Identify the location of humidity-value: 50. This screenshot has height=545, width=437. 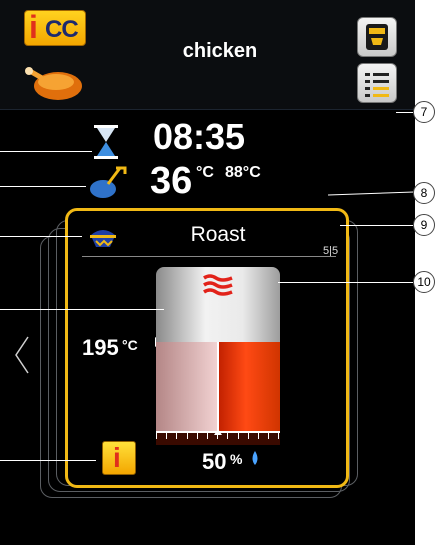
(214, 462).